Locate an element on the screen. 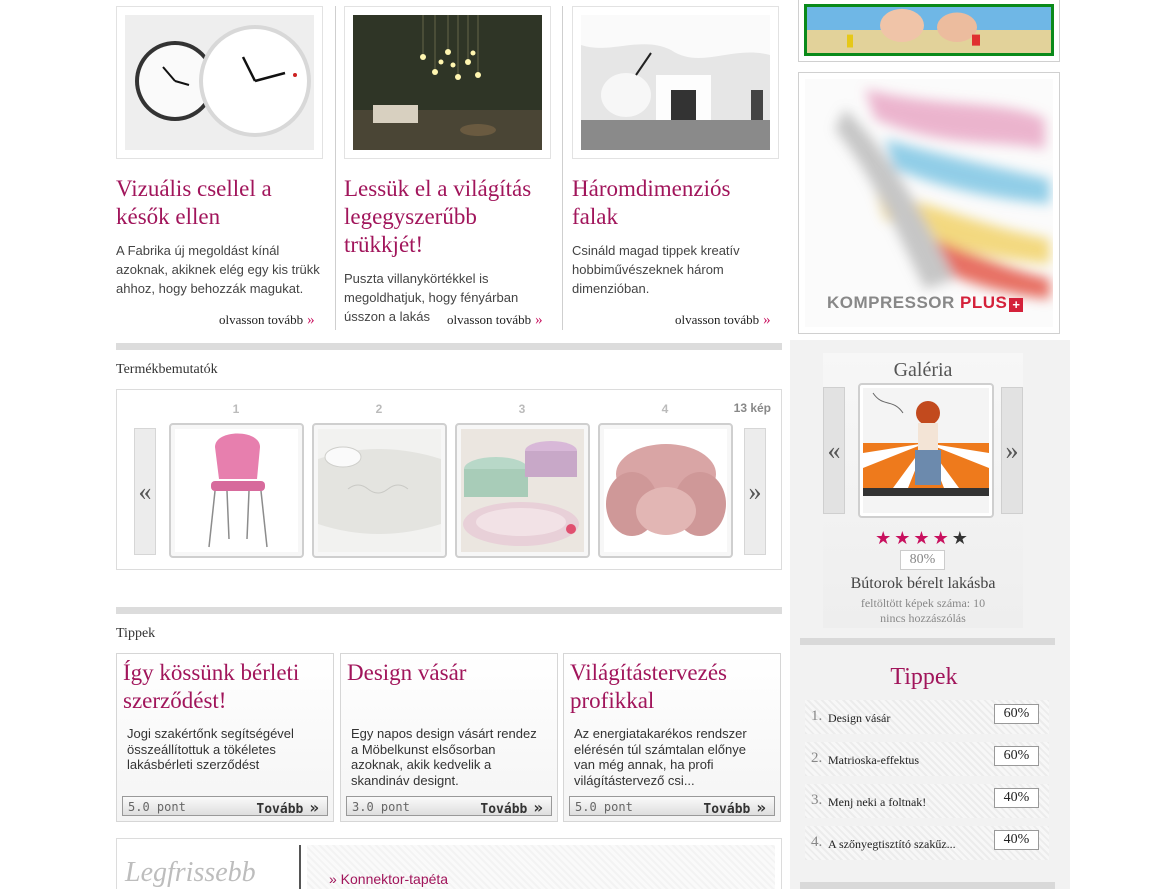 This screenshot has width=1164, height=889. carousel-item-pink-chair is located at coordinates (236, 490).